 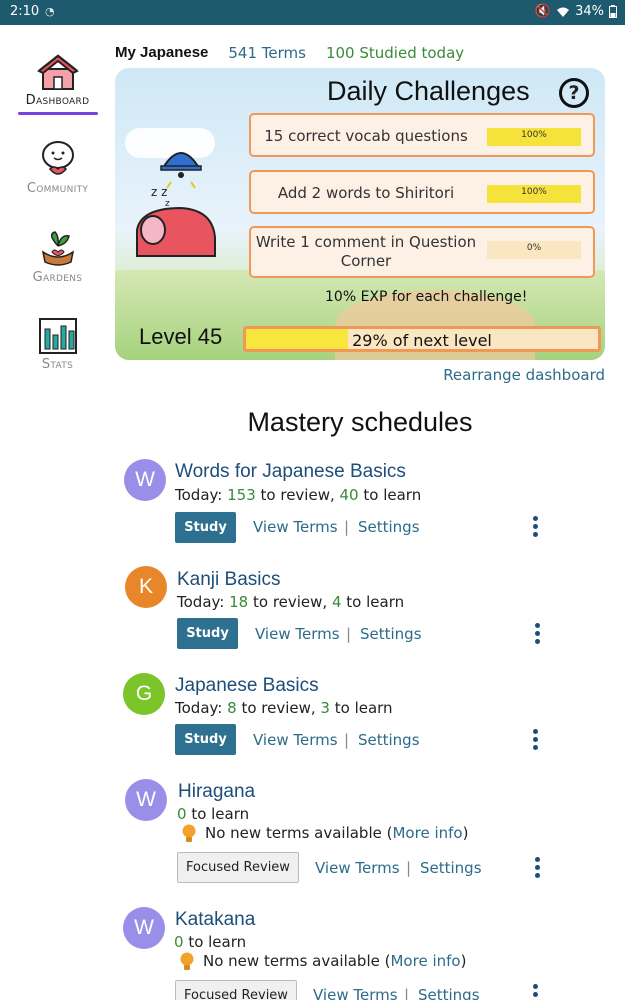 I want to click on battery-icon, so click(x=613, y=11).